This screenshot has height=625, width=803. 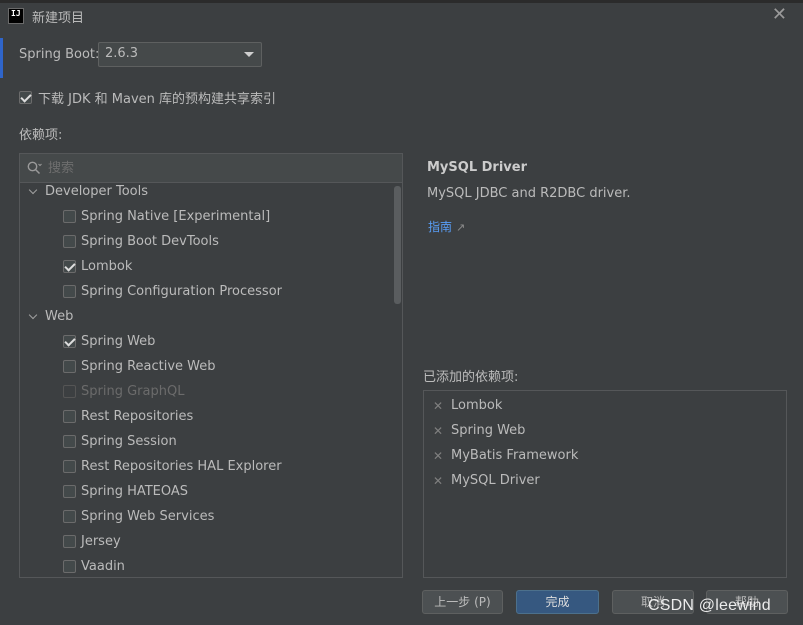 I want to click on tree-item: Rest Repositories HAL Explorer, so click(x=206, y=466).